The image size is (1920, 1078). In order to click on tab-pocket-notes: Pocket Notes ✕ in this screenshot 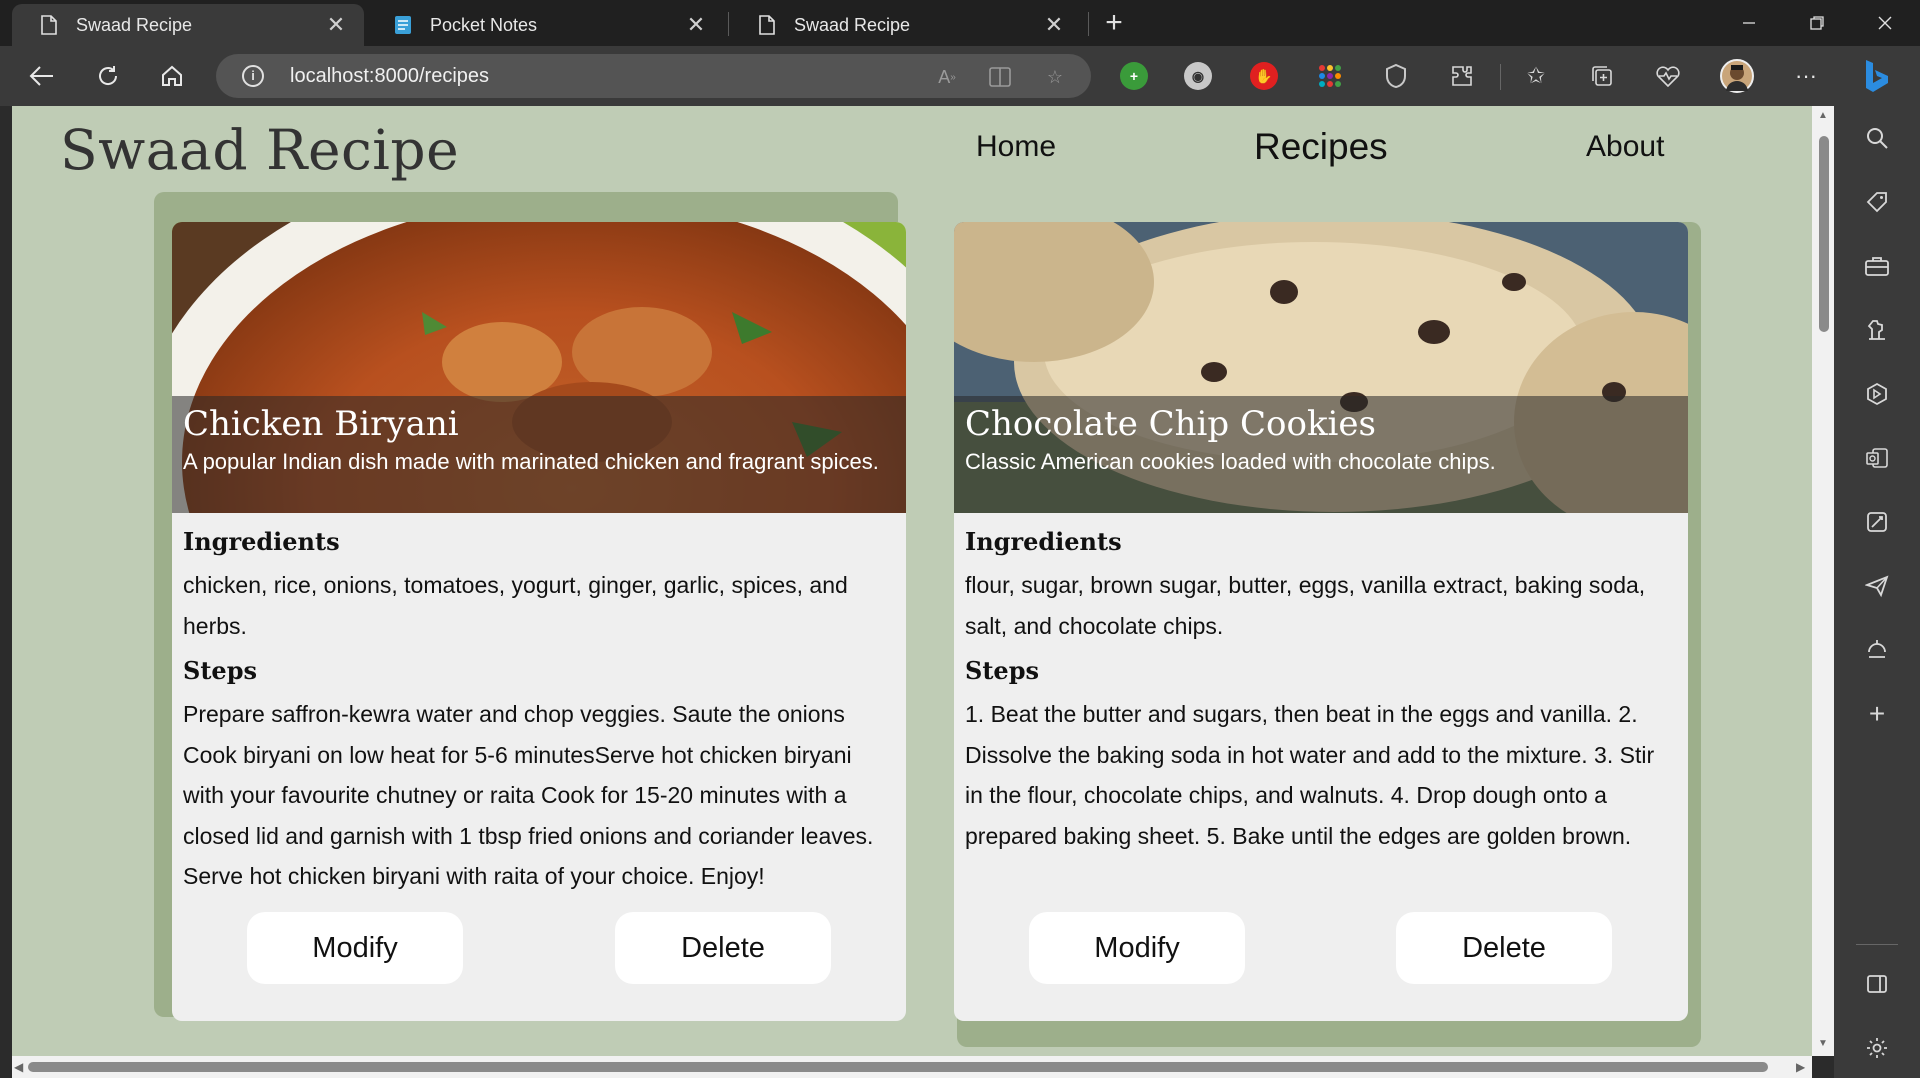, I will do `click(545, 25)`.